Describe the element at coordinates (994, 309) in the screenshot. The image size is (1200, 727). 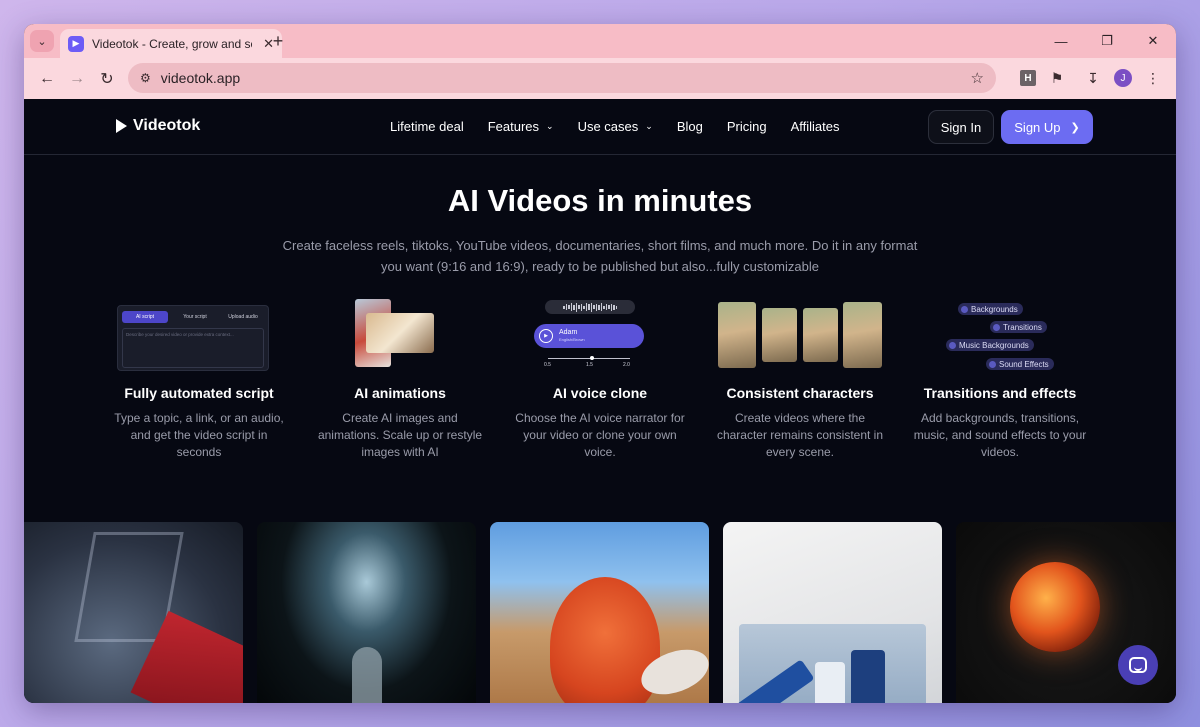
I see `chip-label: Backgrounds` at that location.